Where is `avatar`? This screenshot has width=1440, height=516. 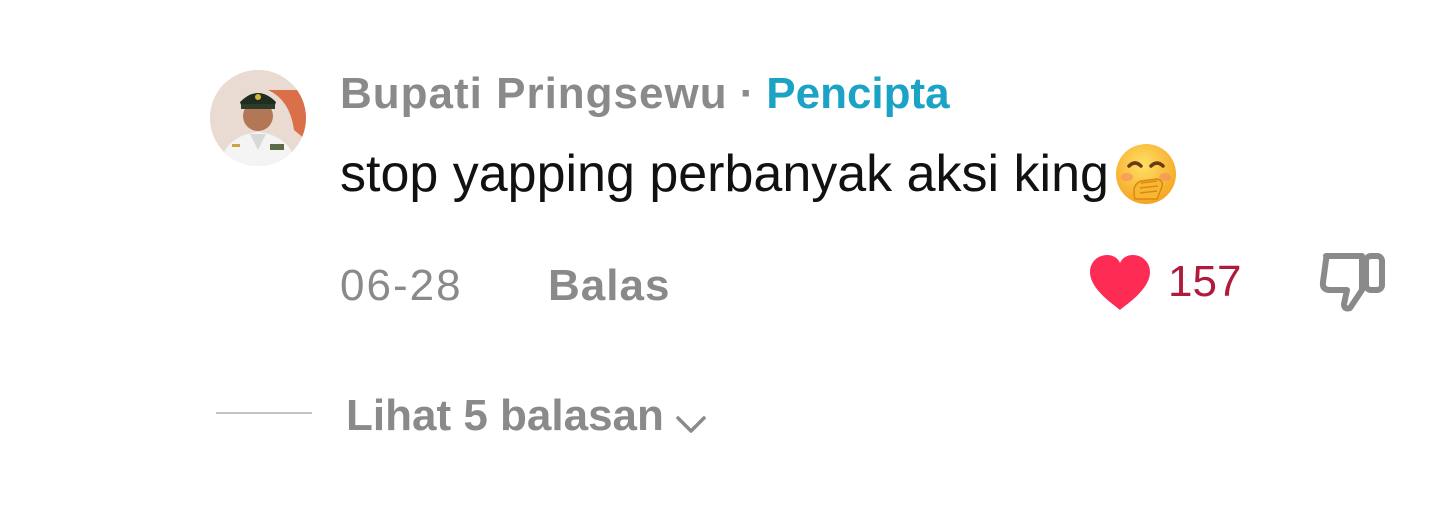 avatar is located at coordinates (258, 118).